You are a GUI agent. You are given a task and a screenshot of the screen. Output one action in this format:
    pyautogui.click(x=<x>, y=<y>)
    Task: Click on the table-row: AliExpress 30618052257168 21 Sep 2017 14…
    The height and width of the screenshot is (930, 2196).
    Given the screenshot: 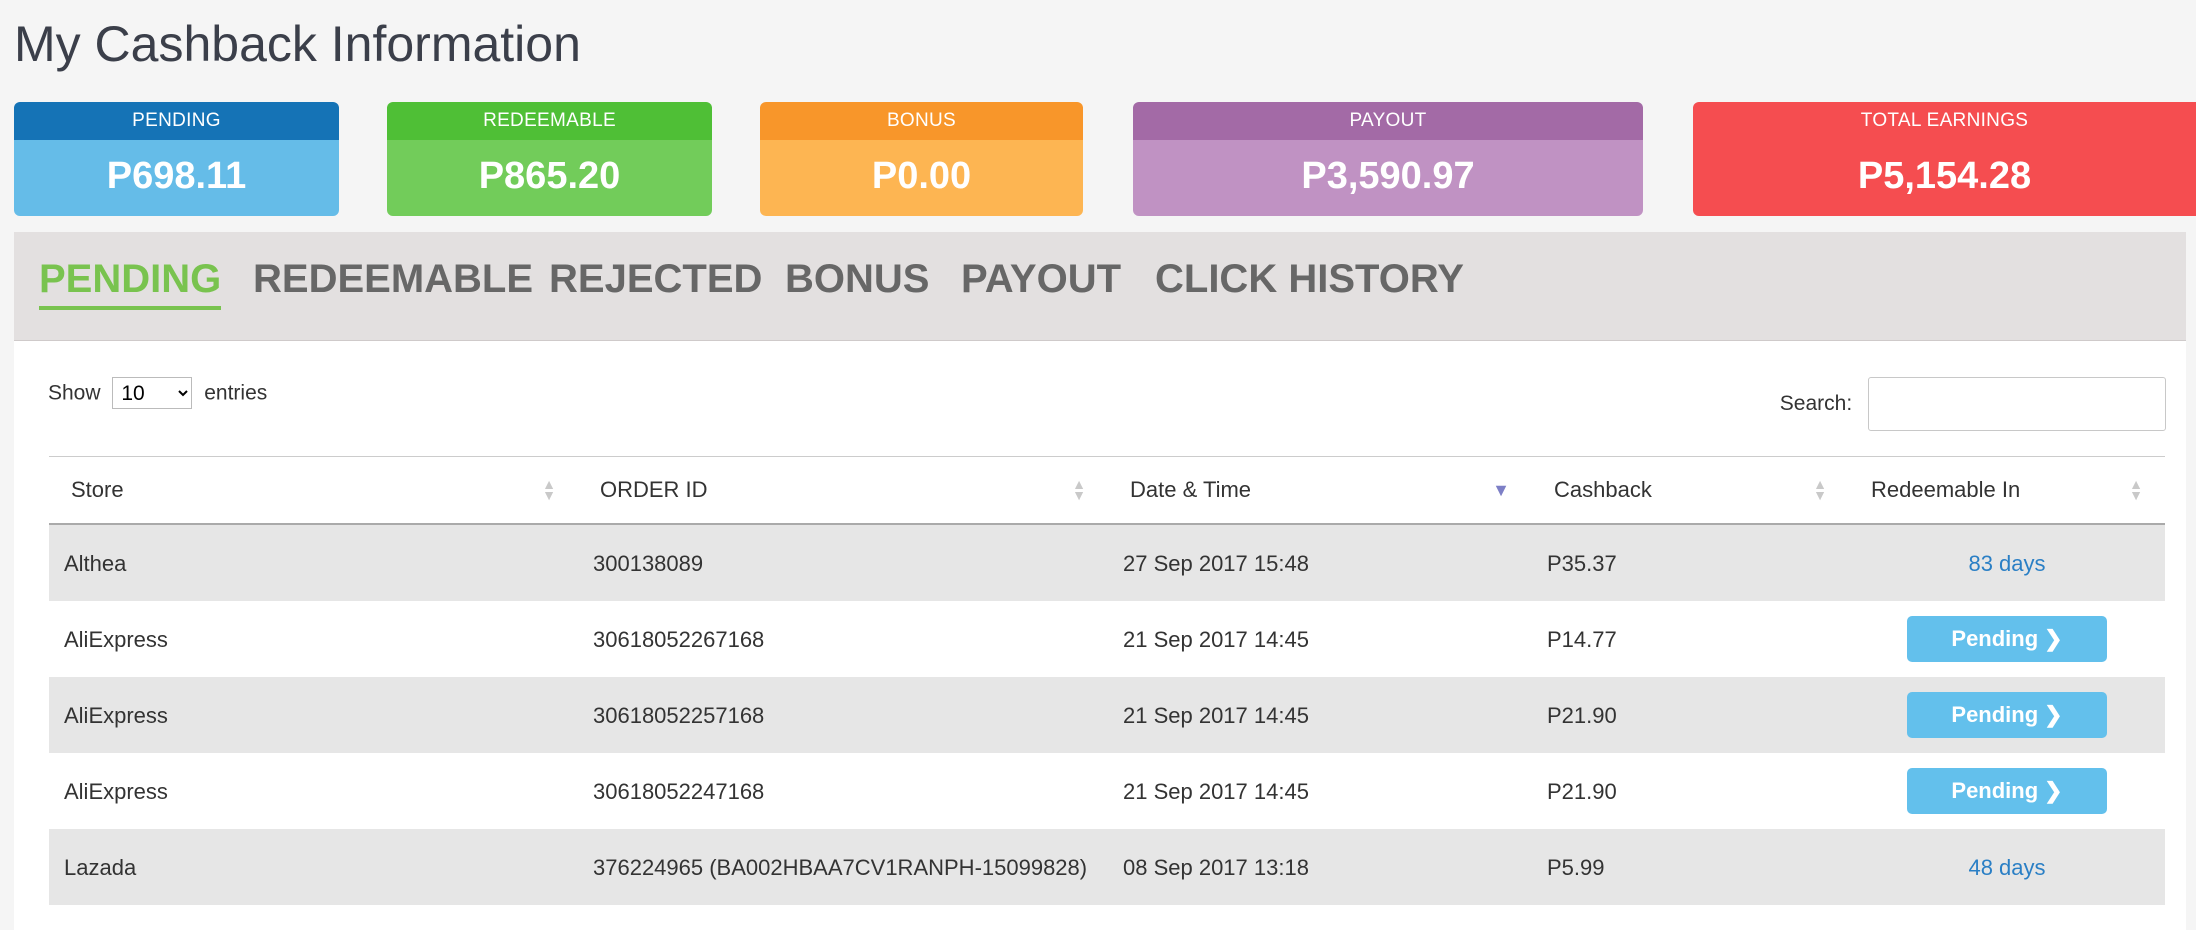 What is the action you would take?
    pyautogui.click(x=1107, y=715)
    